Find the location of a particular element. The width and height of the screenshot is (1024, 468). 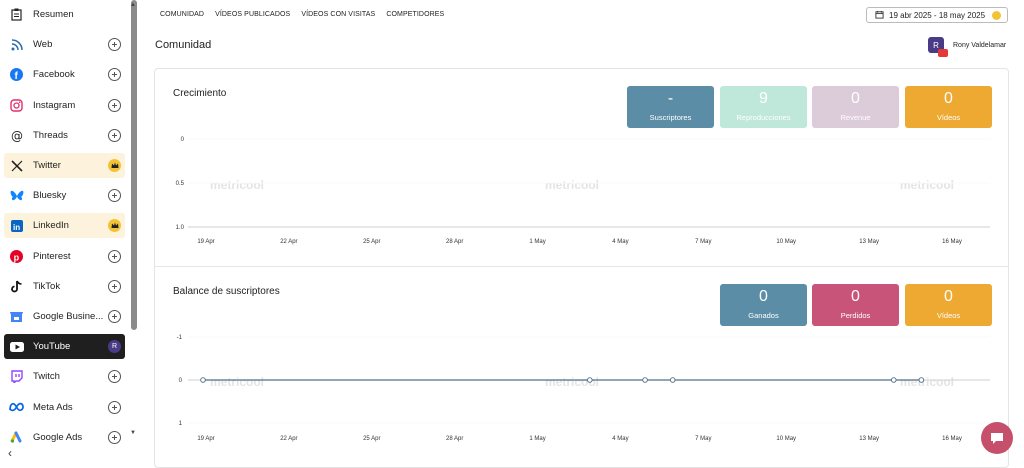

growth-x-tick: 25 Apr is located at coordinates (371, 242).